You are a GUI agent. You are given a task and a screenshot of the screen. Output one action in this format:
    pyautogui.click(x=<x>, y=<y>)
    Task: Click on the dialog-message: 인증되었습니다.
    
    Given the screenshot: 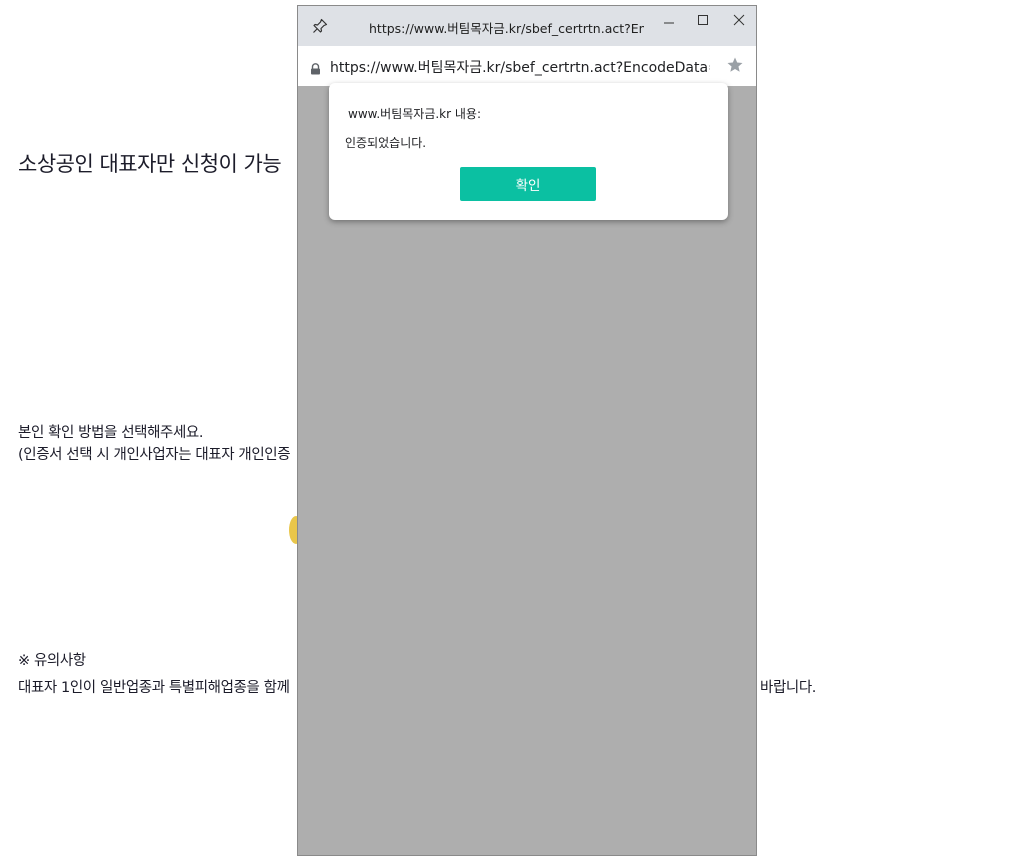 What is the action you would take?
    pyautogui.click(x=386, y=143)
    